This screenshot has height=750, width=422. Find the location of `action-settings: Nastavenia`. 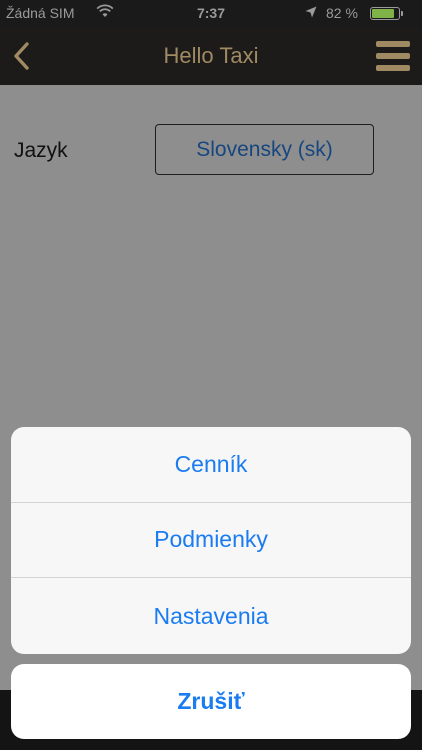

action-settings: Nastavenia is located at coordinates (211, 616).